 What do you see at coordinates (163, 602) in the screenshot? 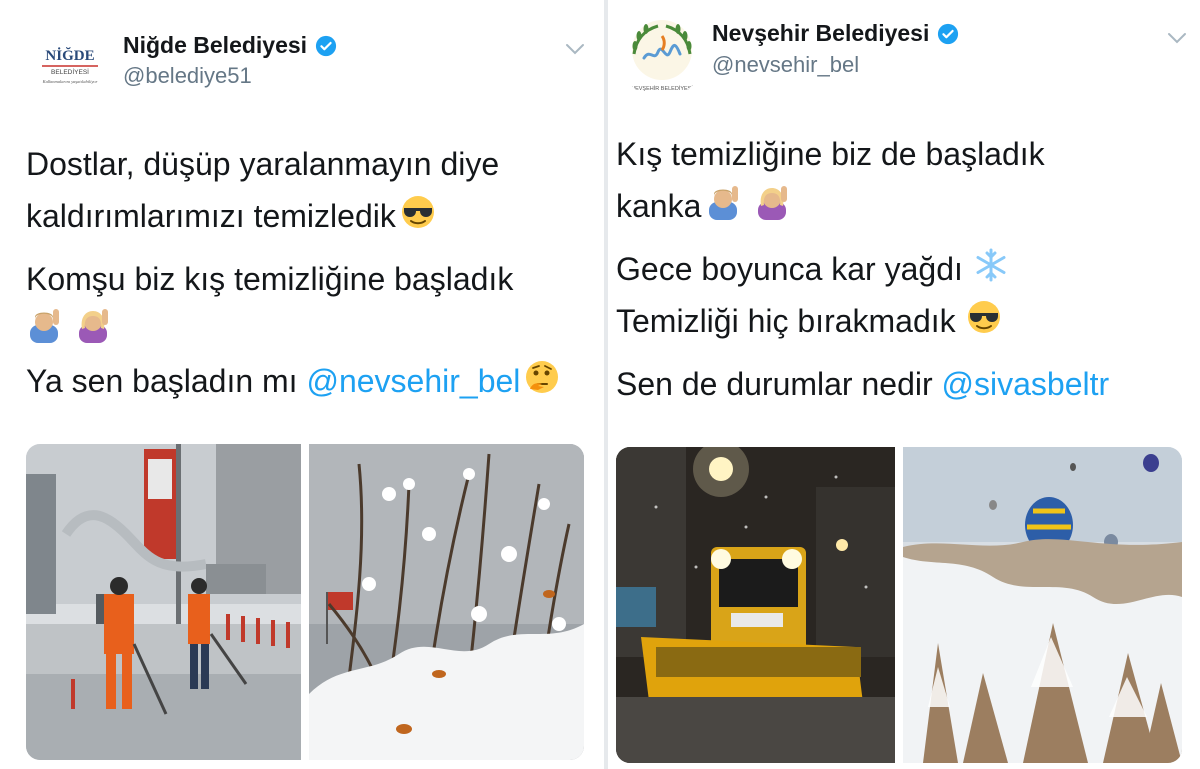
I see `street-snow-cleaning-photo` at bounding box center [163, 602].